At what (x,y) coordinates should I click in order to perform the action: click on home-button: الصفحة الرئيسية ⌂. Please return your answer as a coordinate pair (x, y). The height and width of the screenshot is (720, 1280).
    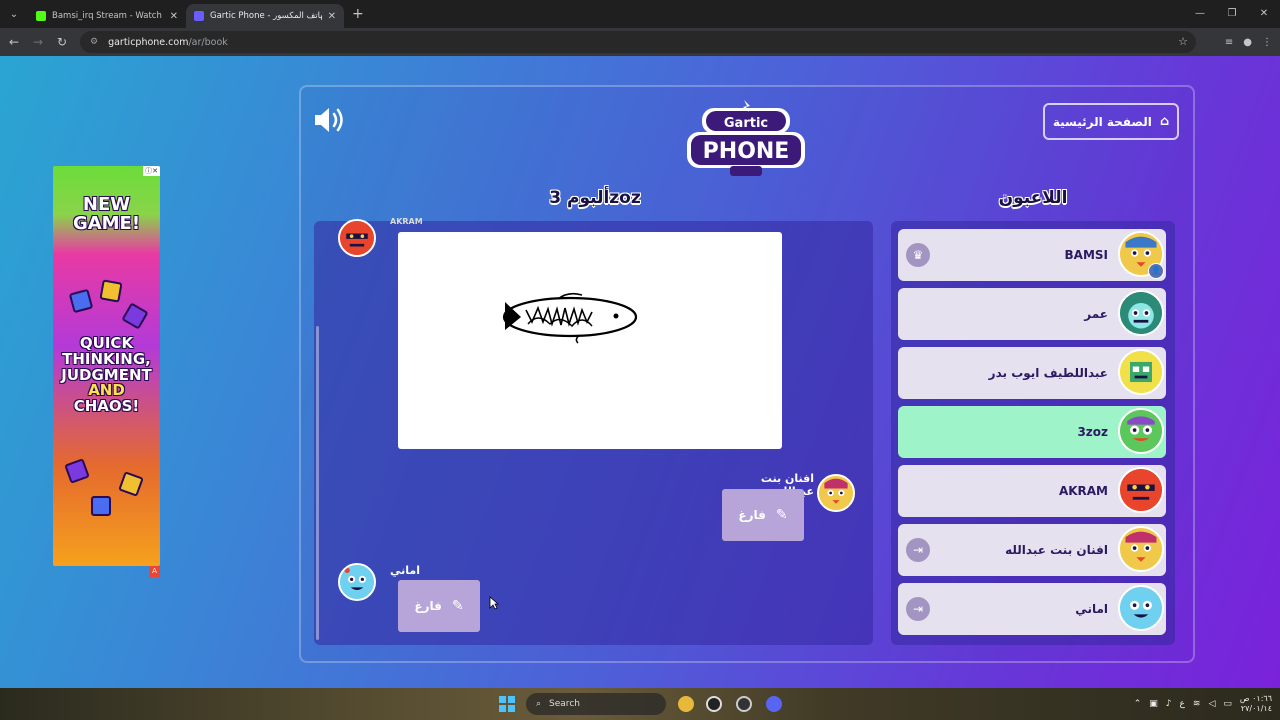
    Looking at the image, I should click on (1111, 121).